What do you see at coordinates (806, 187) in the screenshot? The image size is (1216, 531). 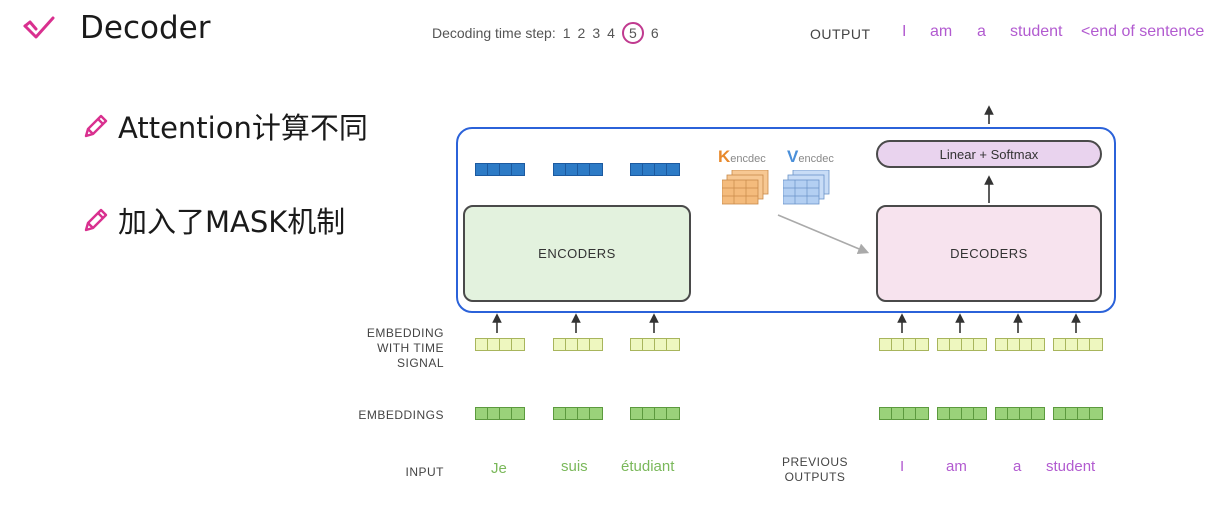 I see `v-matrix-icon` at bounding box center [806, 187].